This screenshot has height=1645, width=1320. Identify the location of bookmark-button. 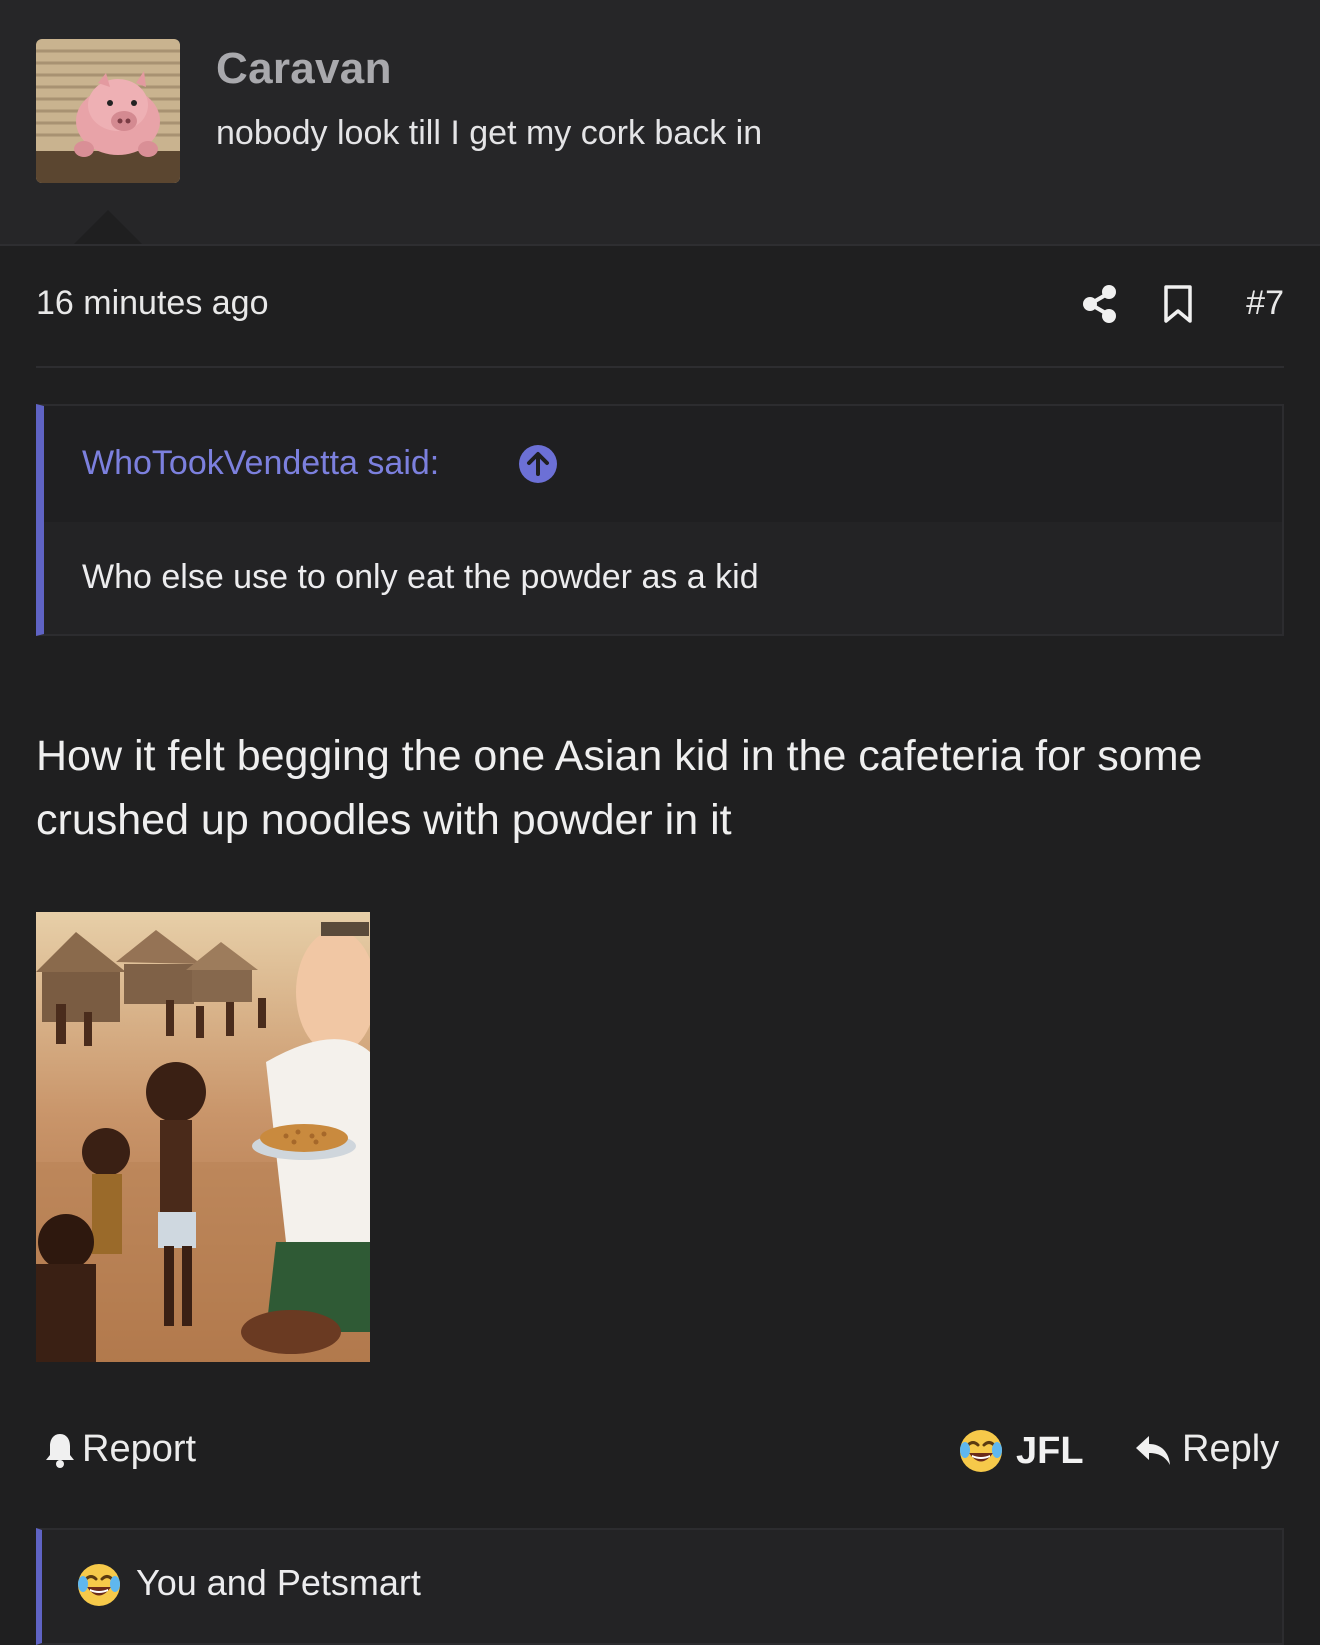
(1178, 304).